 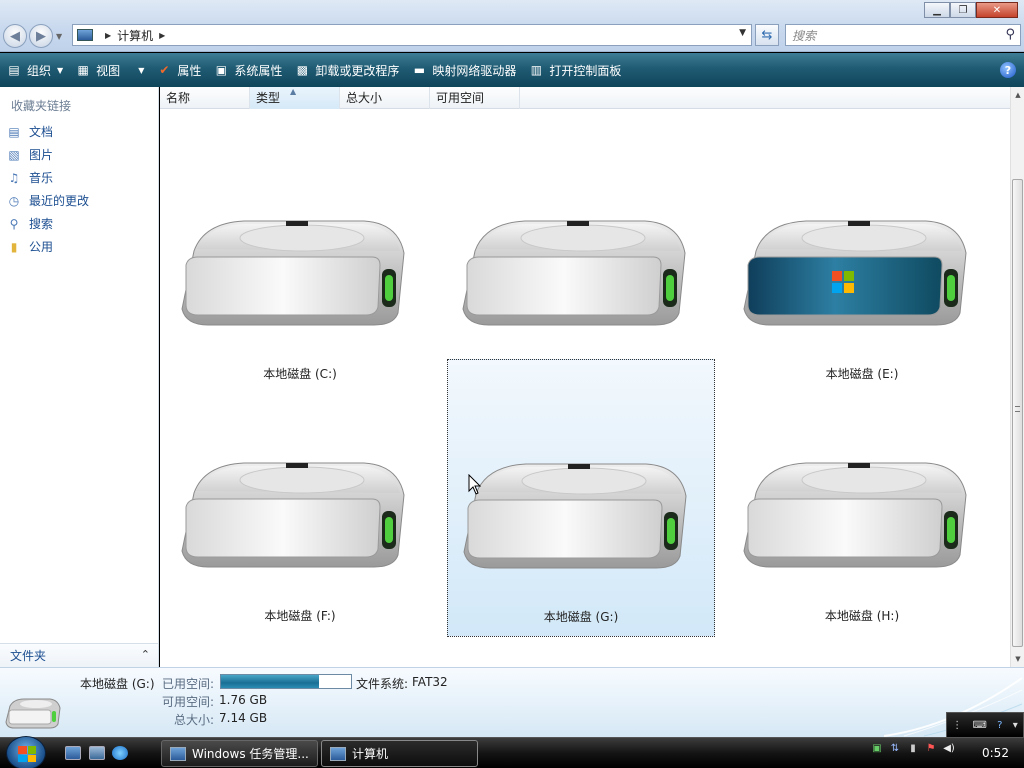 I want to click on back-arrow-icon: ◀, so click(x=15, y=36).